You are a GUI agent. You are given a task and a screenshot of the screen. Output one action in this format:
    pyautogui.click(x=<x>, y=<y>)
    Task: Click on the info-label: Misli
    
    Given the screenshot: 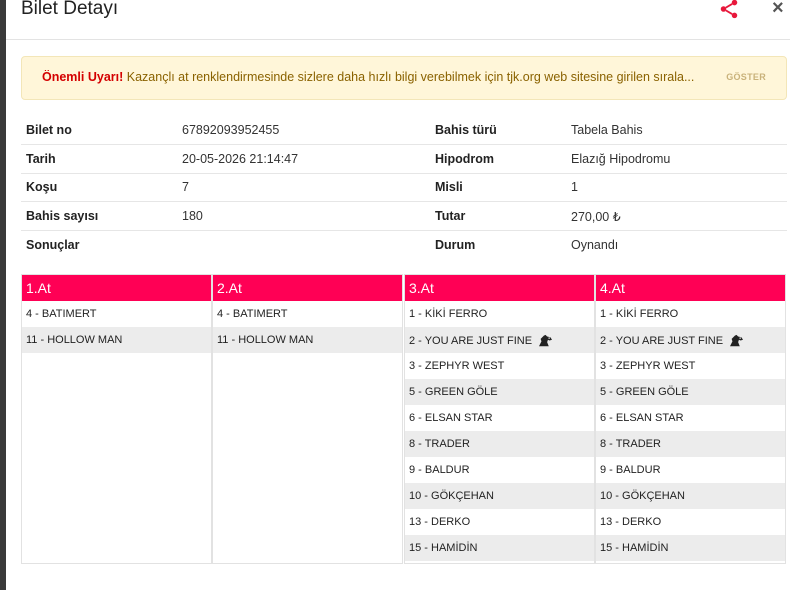 What is the action you would take?
    pyautogui.click(x=449, y=187)
    